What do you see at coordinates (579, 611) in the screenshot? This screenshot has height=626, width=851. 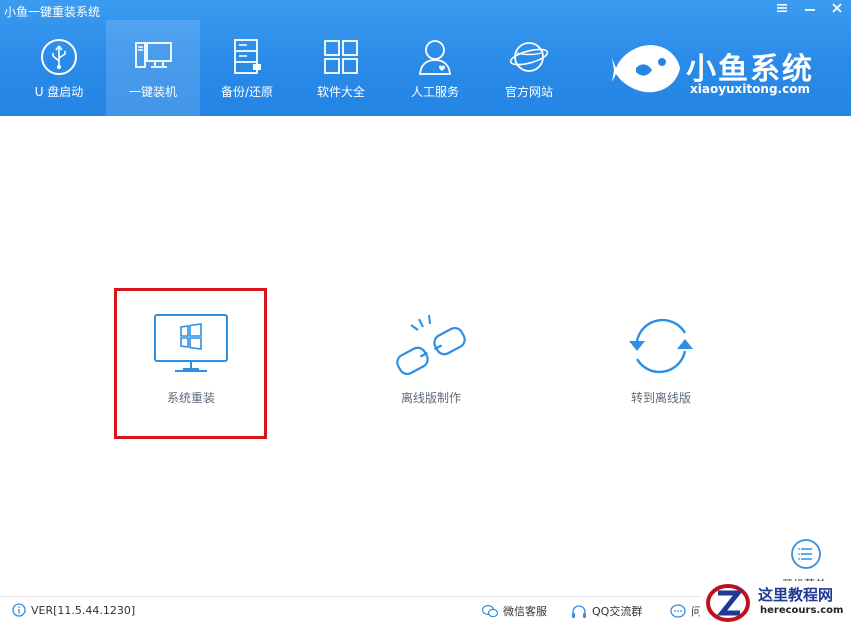 I see `headset-icon` at bounding box center [579, 611].